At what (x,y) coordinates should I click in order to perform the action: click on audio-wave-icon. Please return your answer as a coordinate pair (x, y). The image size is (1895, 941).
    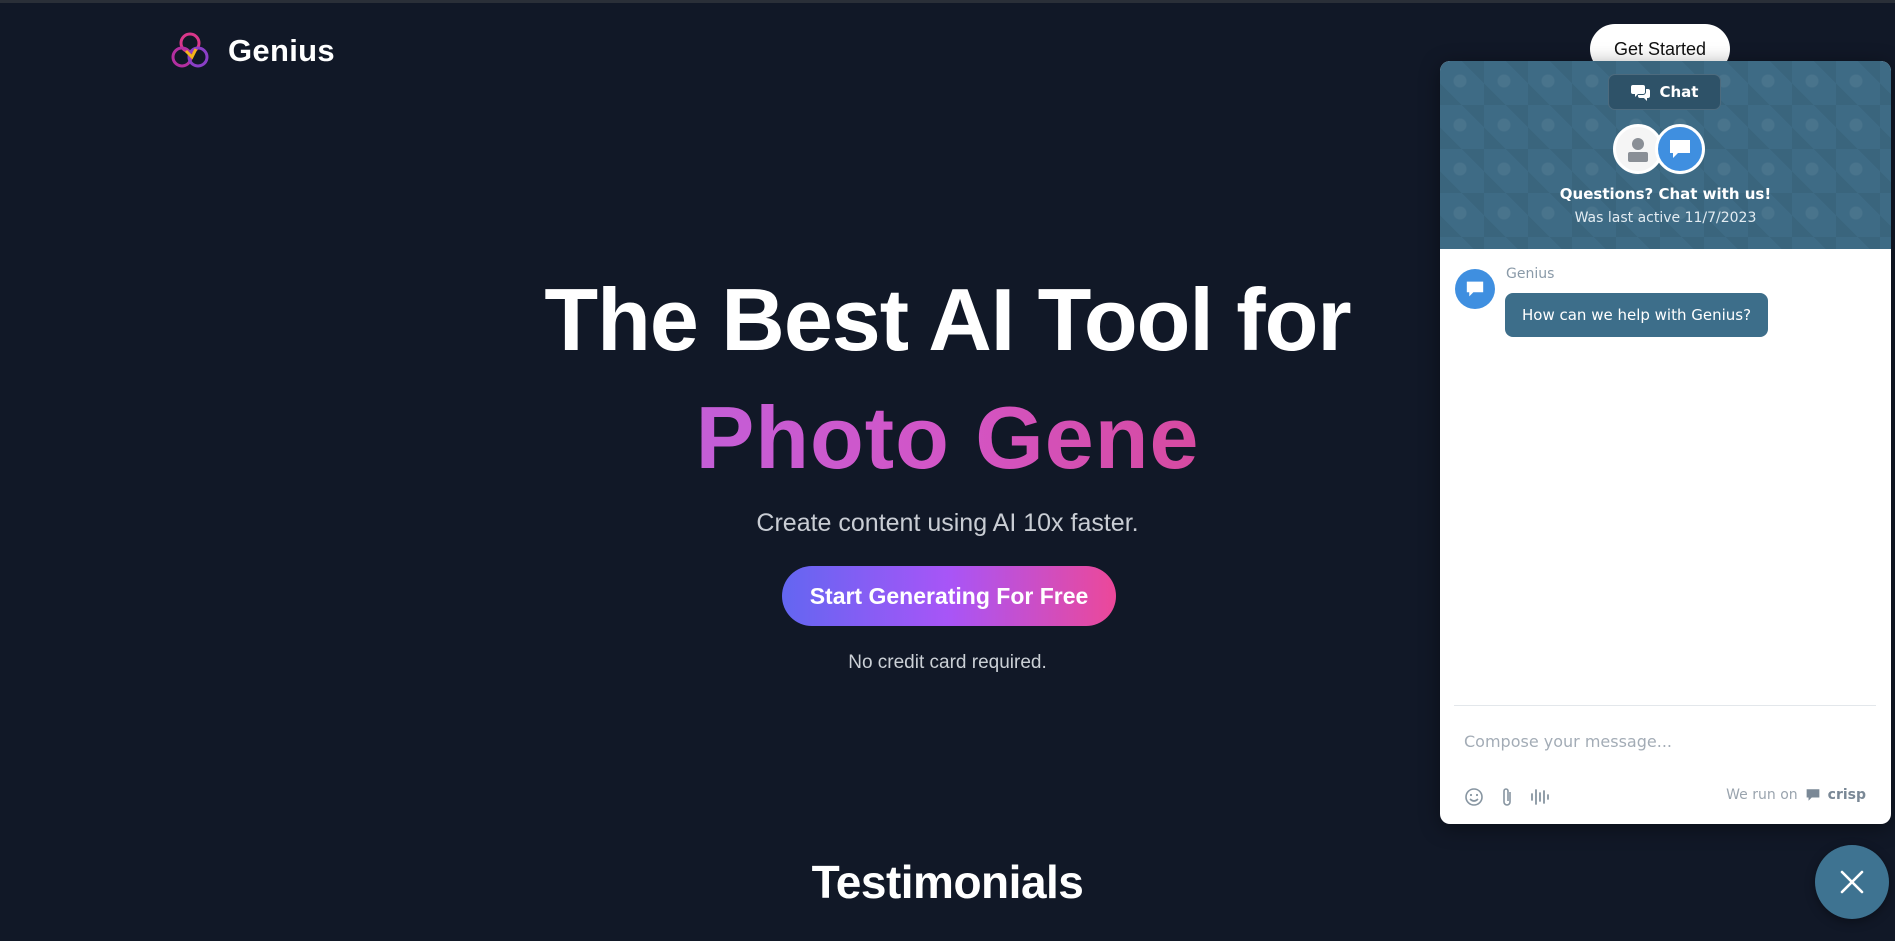
    Looking at the image, I should click on (1540, 797).